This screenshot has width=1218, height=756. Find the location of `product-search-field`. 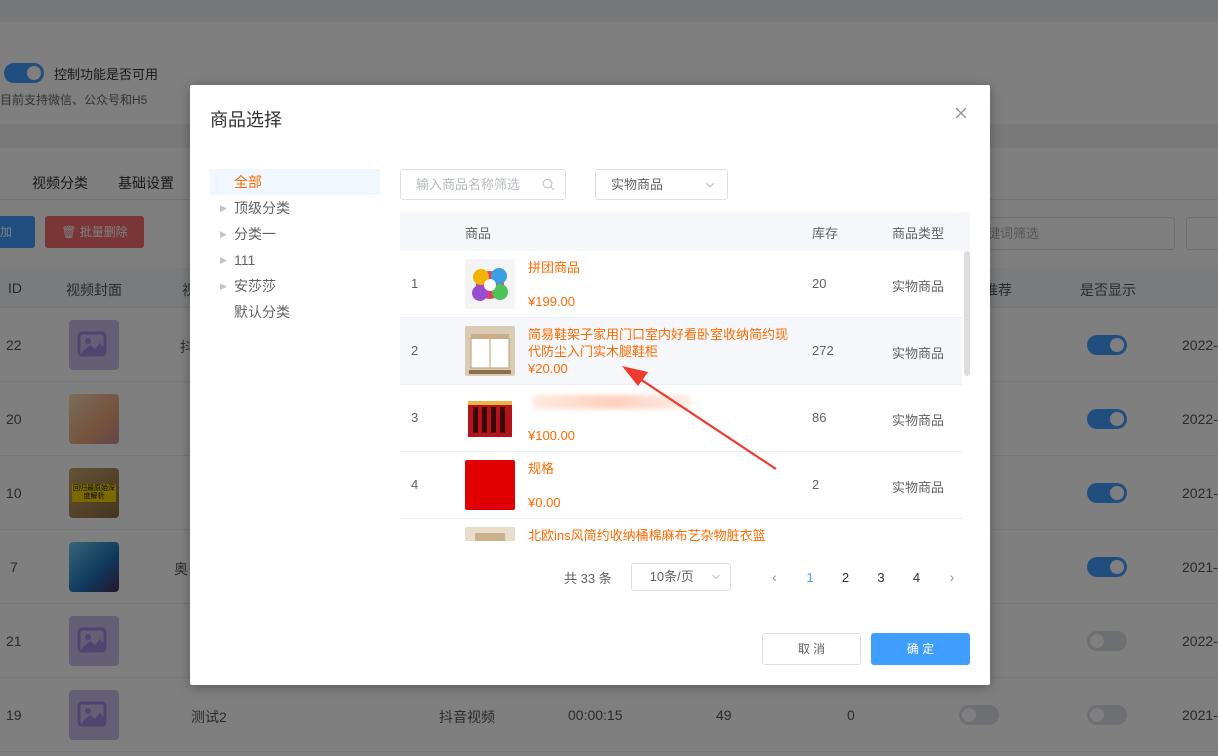

product-search-field is located at coordinates (483, 184).